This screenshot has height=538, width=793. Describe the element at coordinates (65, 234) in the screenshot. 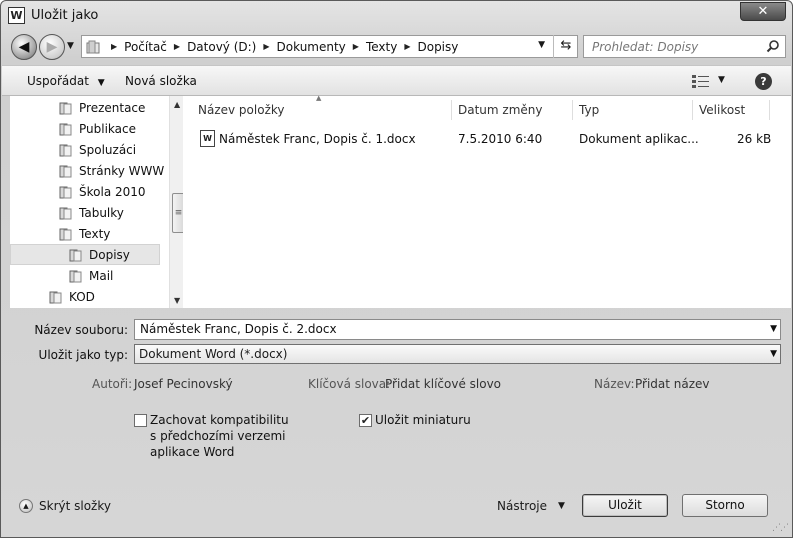

I see `folder-open-icon` at that location.